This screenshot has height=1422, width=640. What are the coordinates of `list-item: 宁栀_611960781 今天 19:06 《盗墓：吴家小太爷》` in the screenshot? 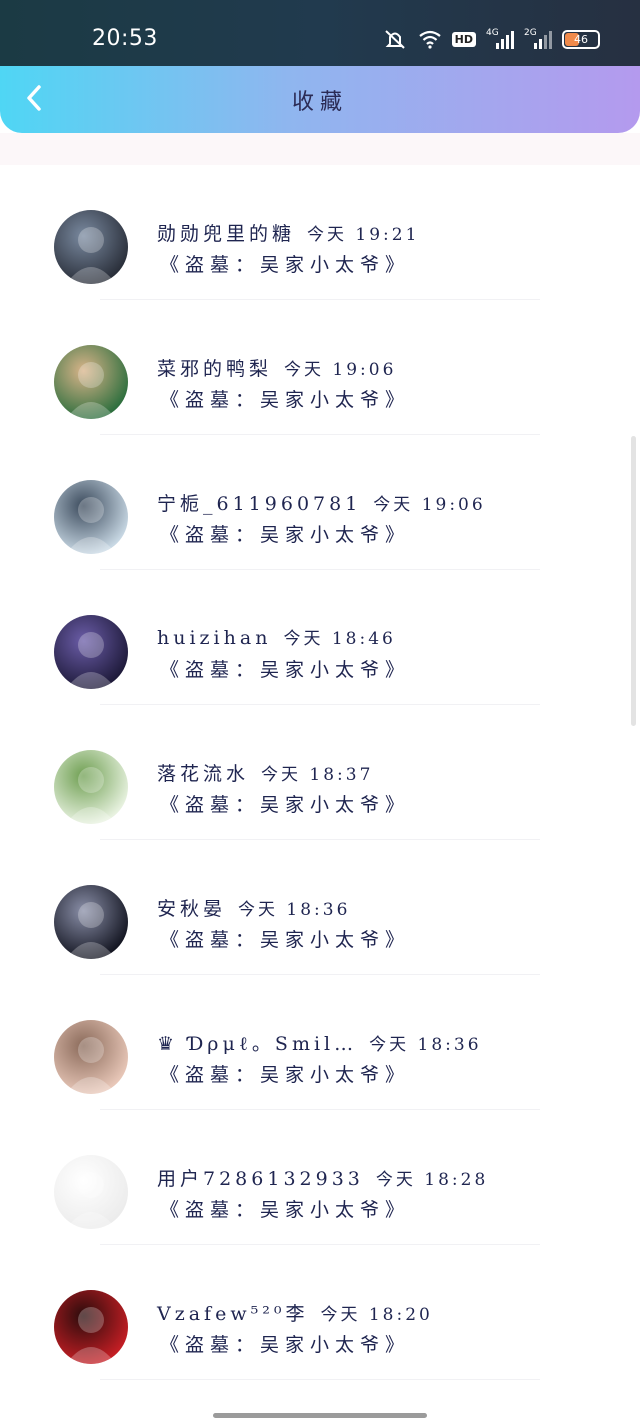 It's located at (320, 502).